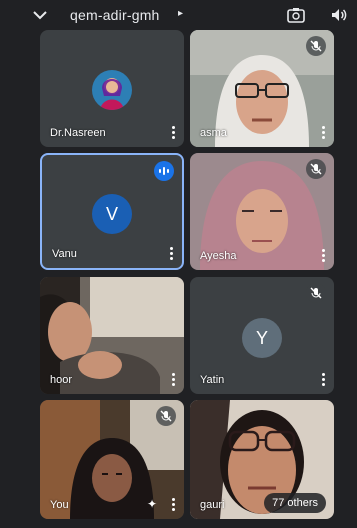 The image size is (357, 528). I want to click on participant-tile-asma: asma, so click(262, 88).